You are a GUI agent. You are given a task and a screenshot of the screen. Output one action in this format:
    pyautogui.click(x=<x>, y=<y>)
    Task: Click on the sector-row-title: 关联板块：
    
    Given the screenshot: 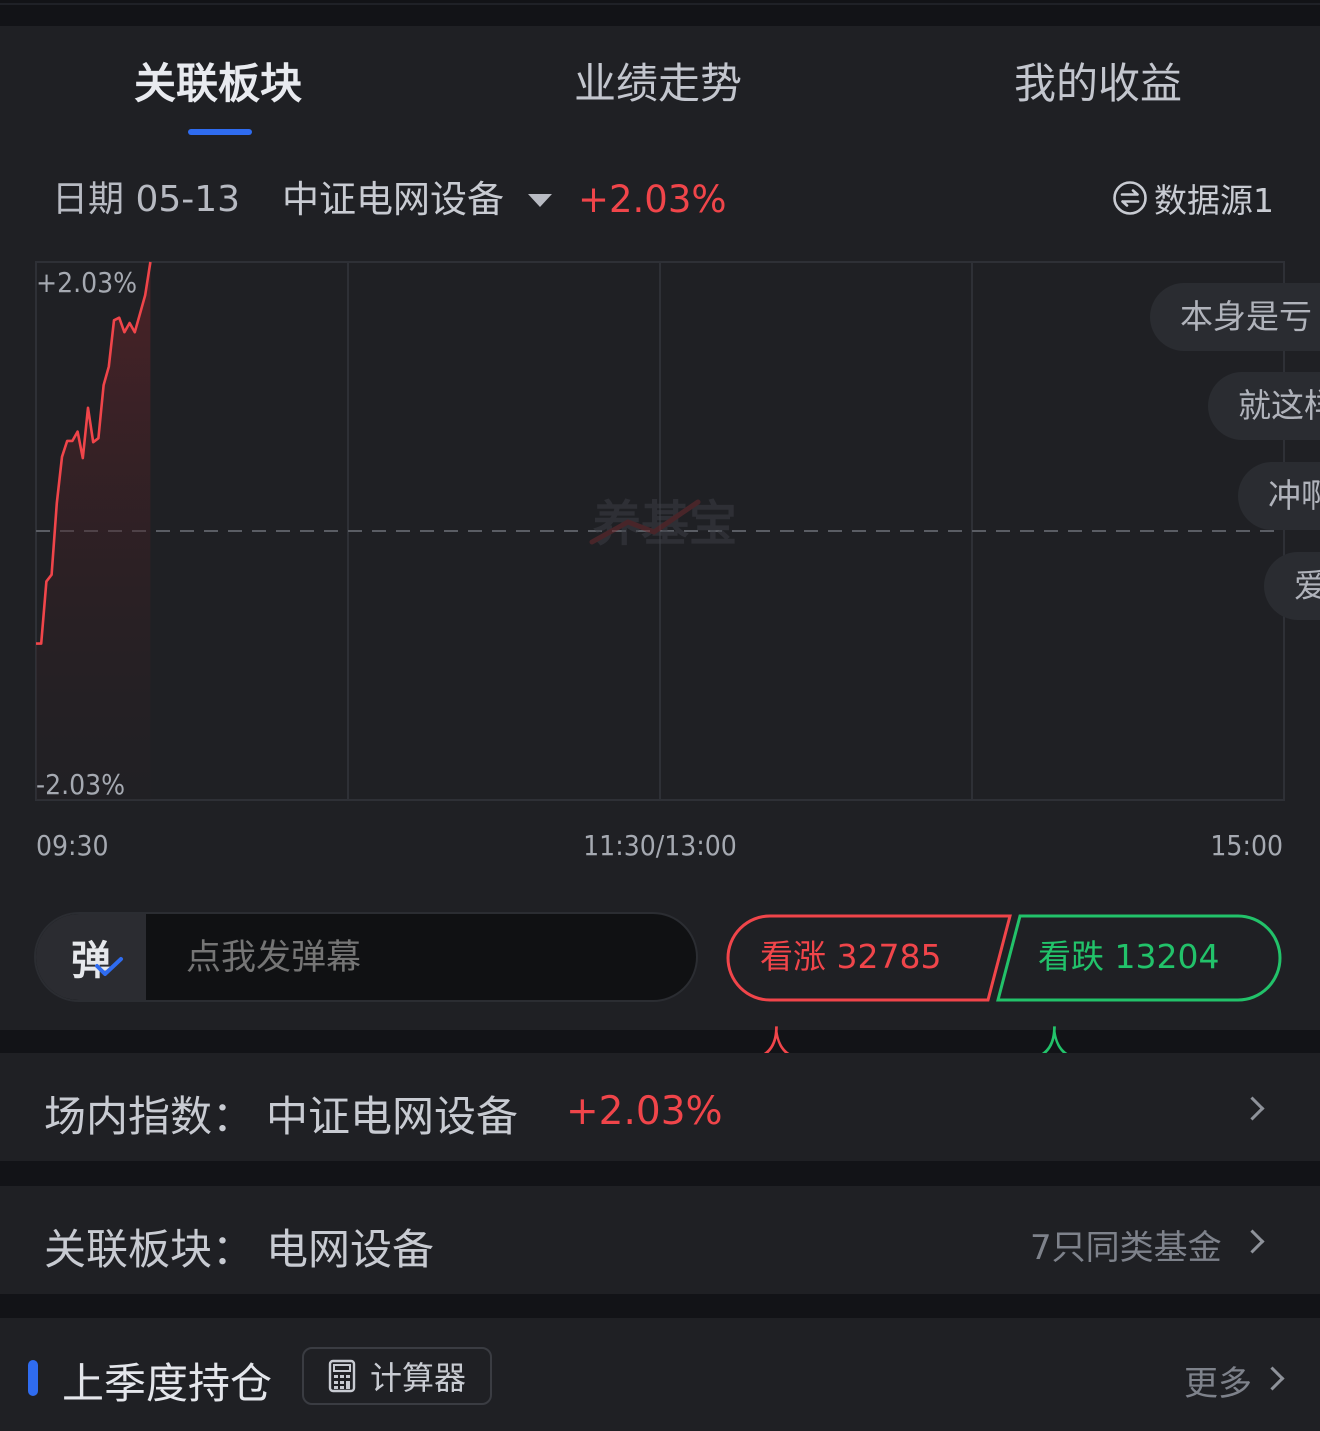 What is the action you would take?
    pyautogui.click(x=149, y=1249)
    